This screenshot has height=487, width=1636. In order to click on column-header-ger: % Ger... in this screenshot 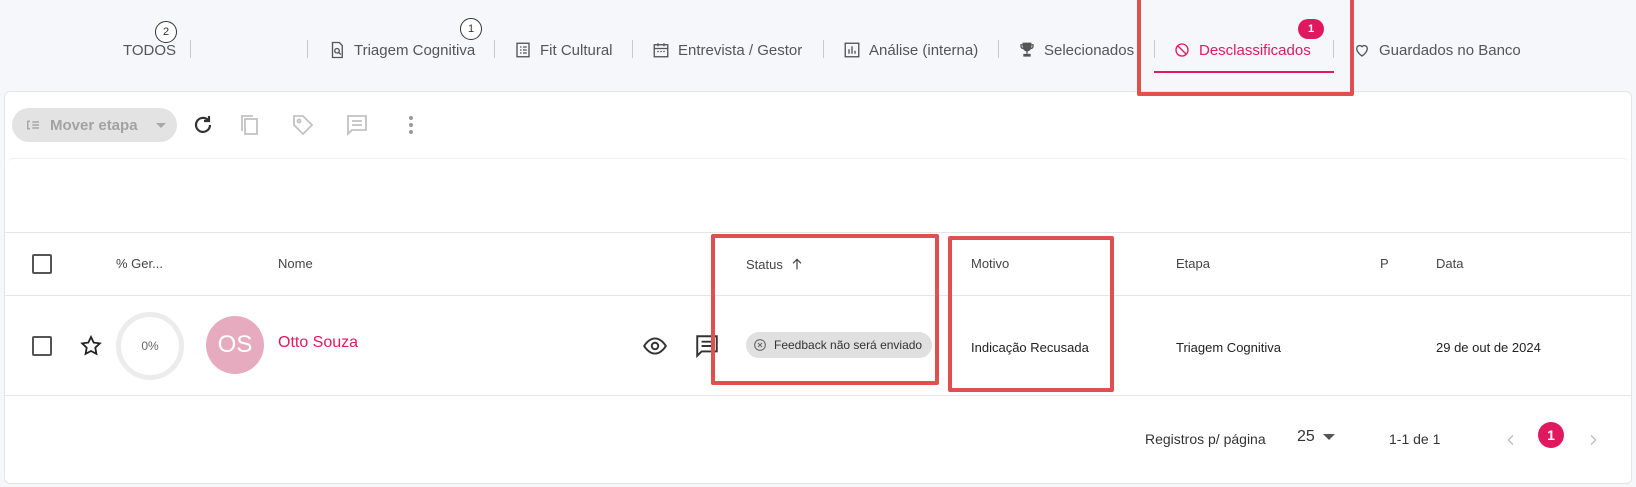, I will do `click(139, 263)`.